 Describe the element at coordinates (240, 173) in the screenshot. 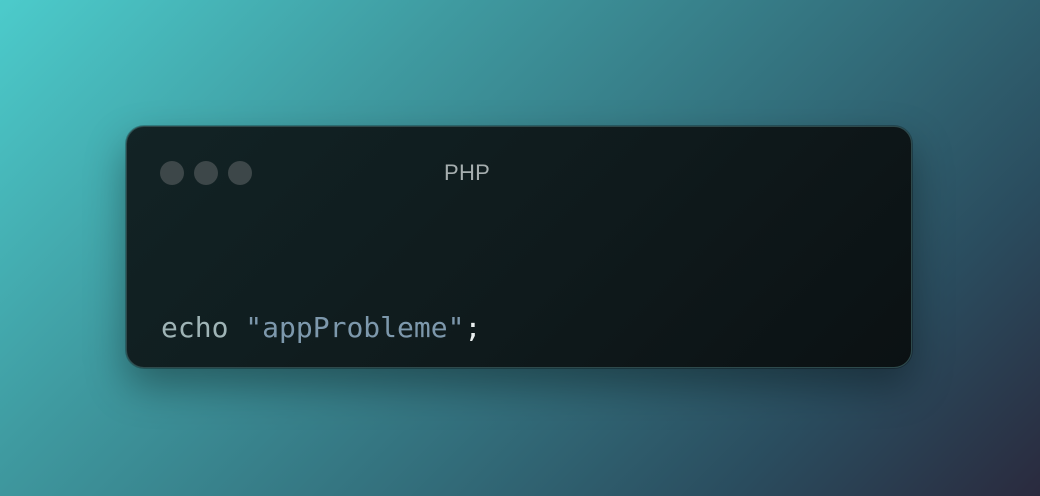

I see `maximize-button` at that location.